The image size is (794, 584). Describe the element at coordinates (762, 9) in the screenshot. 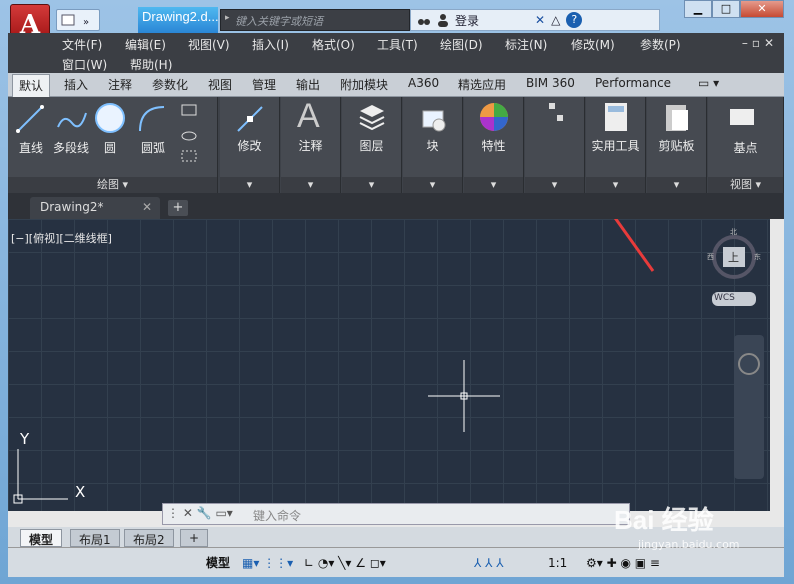

I see `close-button: ✕` at that location.